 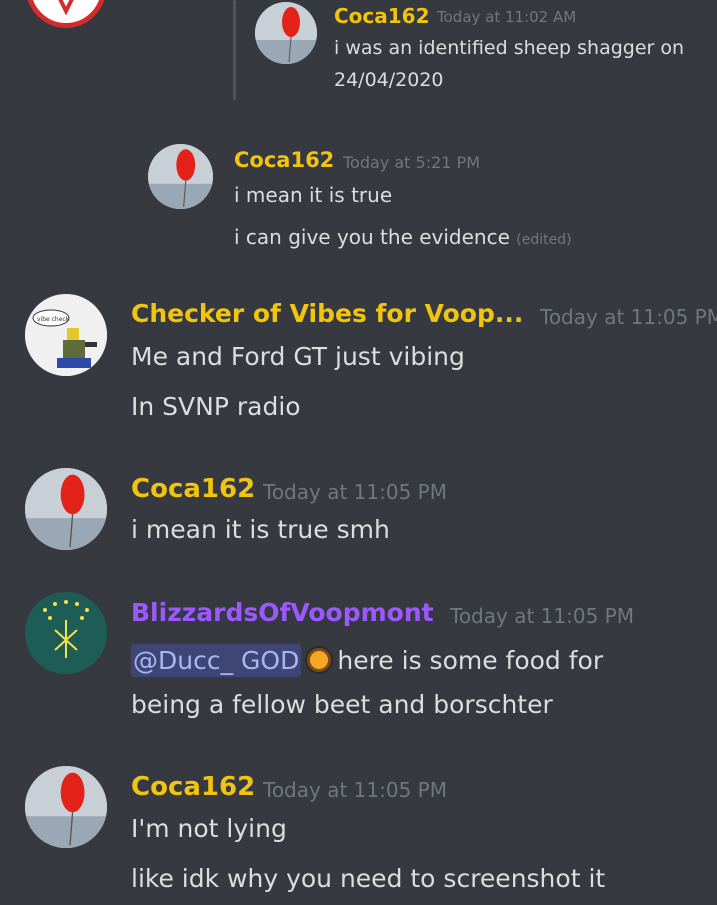 What do you see at coordinates (260, 529) in the screenshot?
I see `message-text: i mean it is true smh` at bounding box center [260, 529].